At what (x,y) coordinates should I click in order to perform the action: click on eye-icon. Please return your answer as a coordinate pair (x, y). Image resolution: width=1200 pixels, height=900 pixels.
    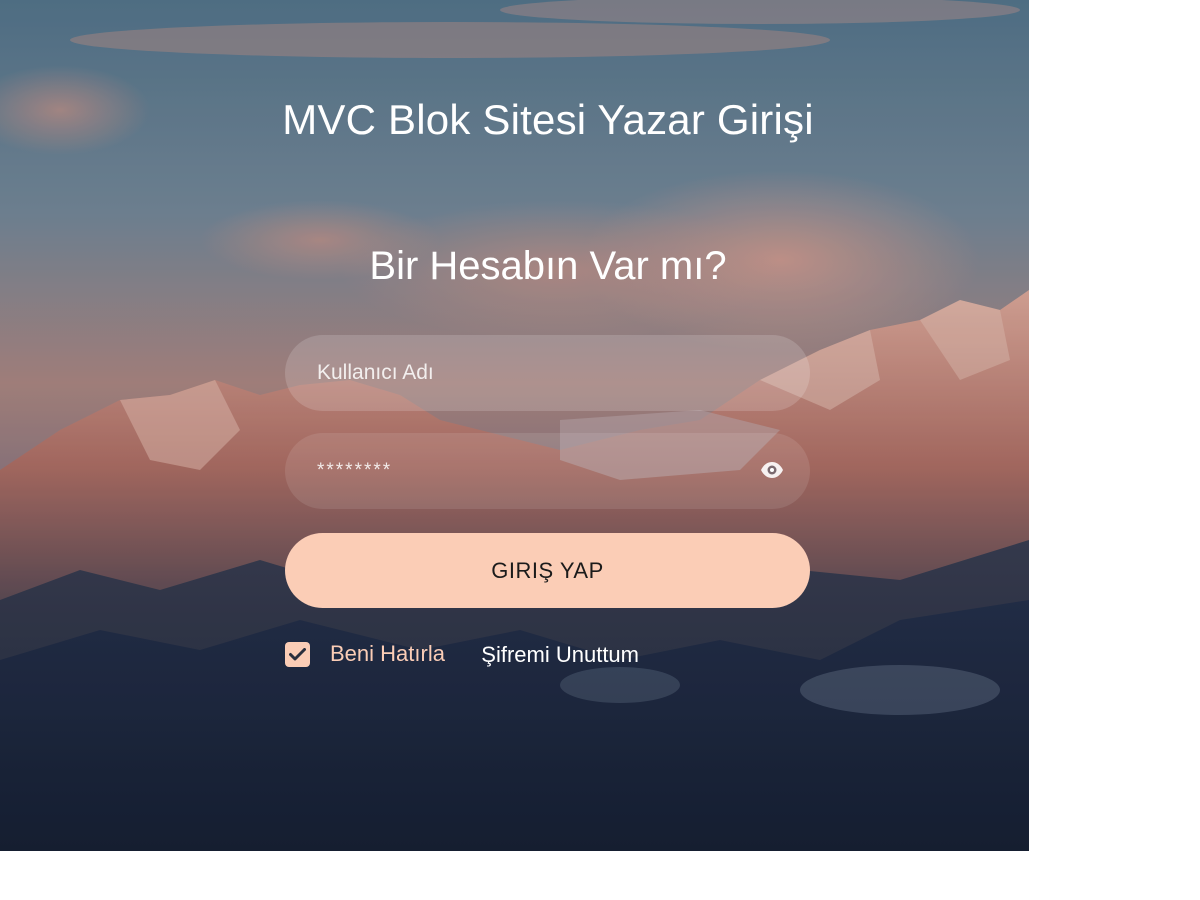
    Looking at the image, I should click on (772, 470).